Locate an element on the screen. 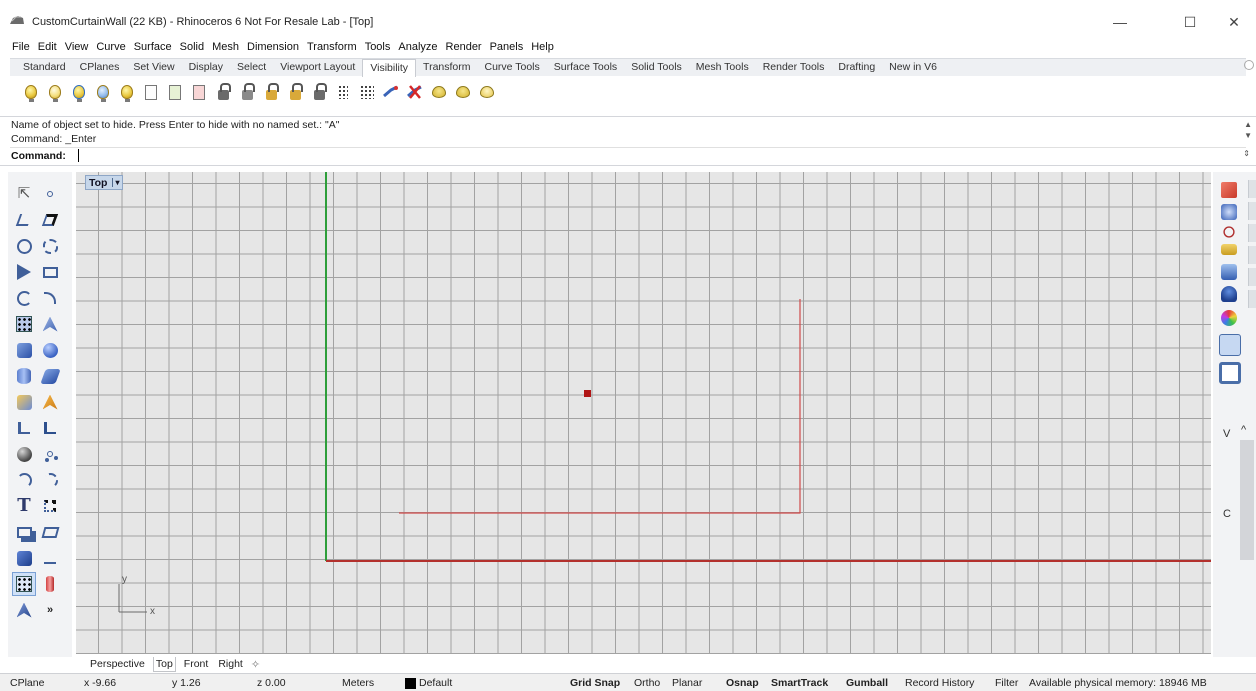 The width and height of the screenshot is (1256, 691). viewport-tab-perspective: Perspective is located at coordinates (117, 664).